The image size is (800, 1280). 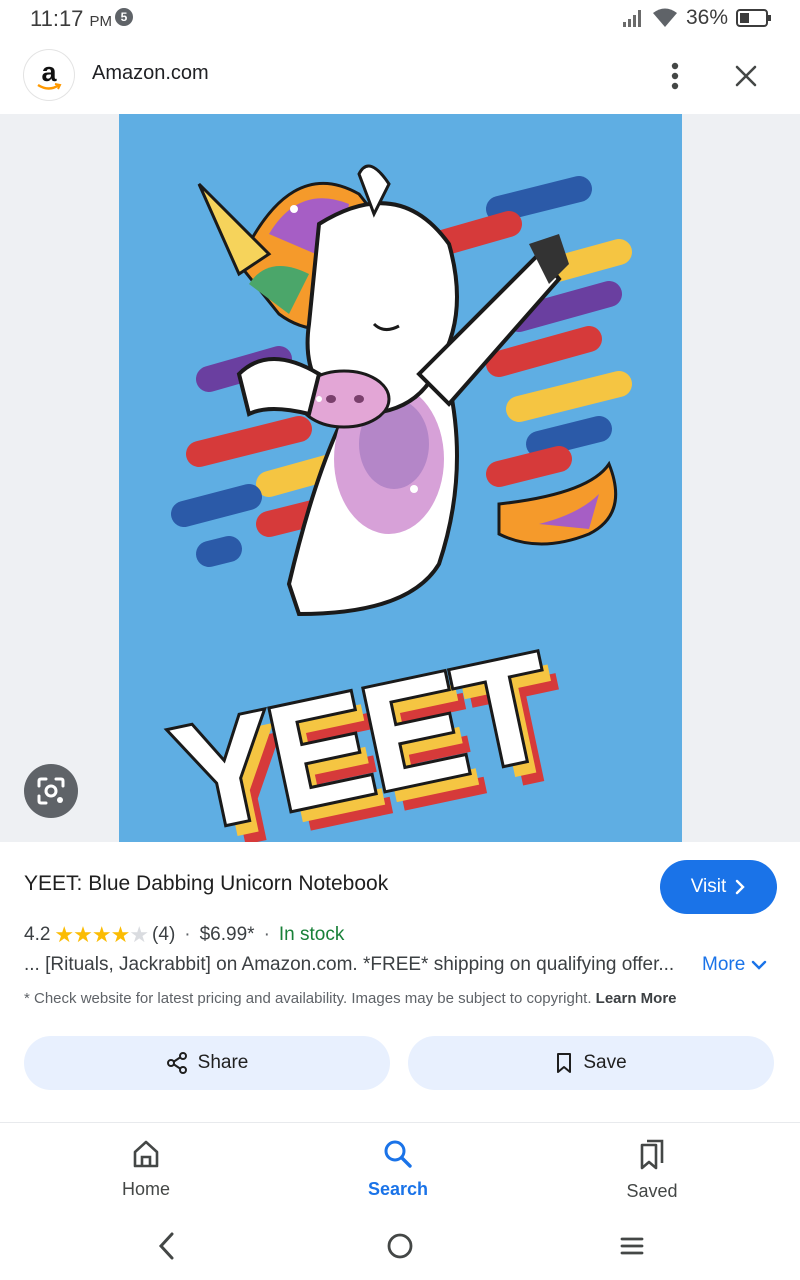 I want to click on close-icon, so click(x=746, y=76).